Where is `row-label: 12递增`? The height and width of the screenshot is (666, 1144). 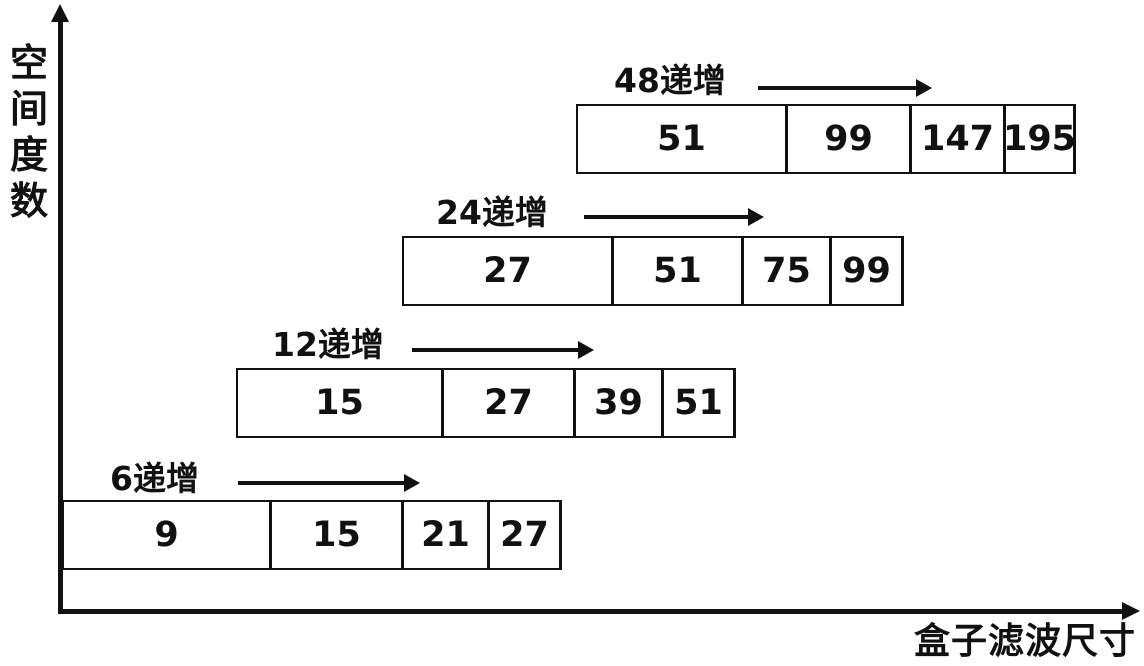 row-label: 12递增 is located at coordinates (328, 344).